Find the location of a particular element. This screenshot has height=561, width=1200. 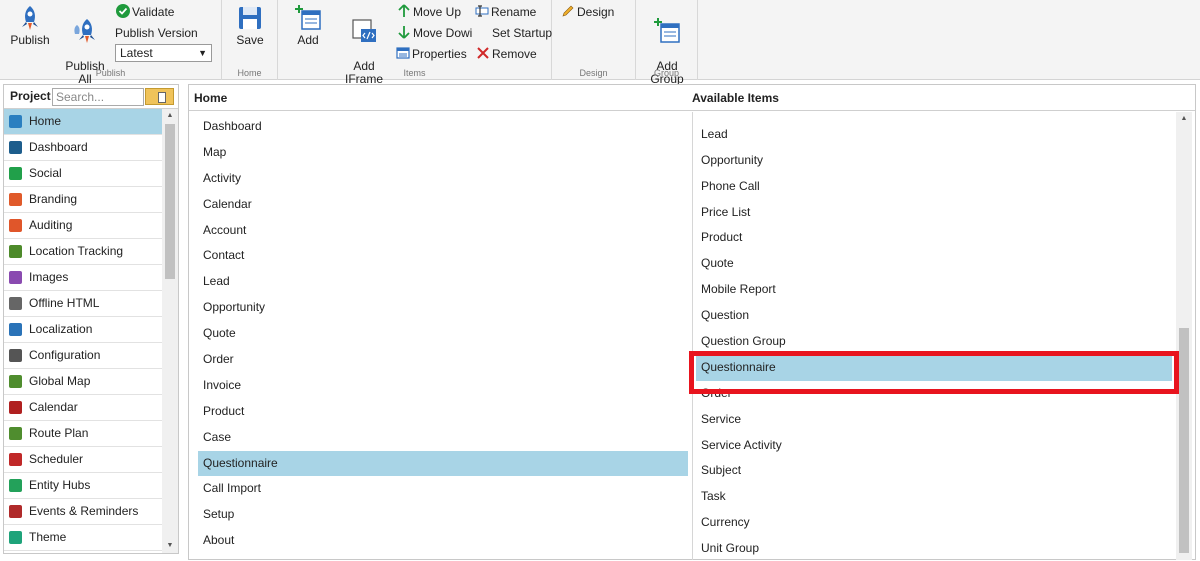

home-item-lead: Lead is located at coordinates (443, 282).